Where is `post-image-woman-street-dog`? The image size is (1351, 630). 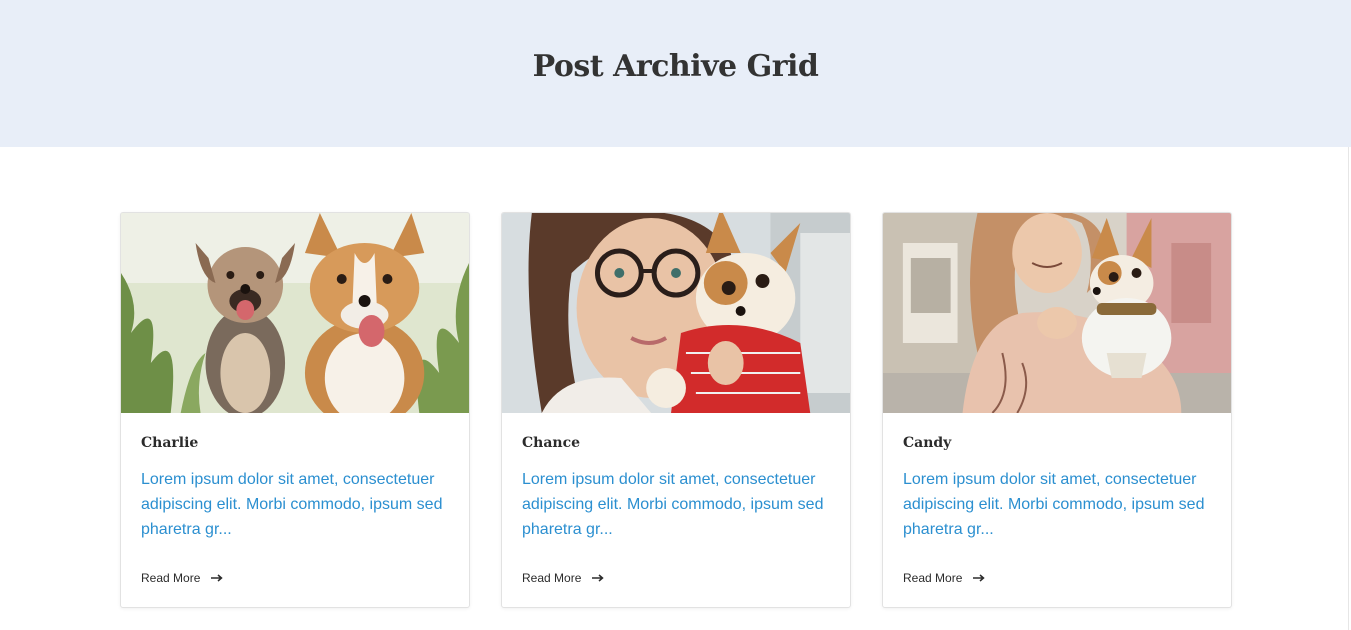
post-image-woman-street-dog is located at coordinates (1057, 313).